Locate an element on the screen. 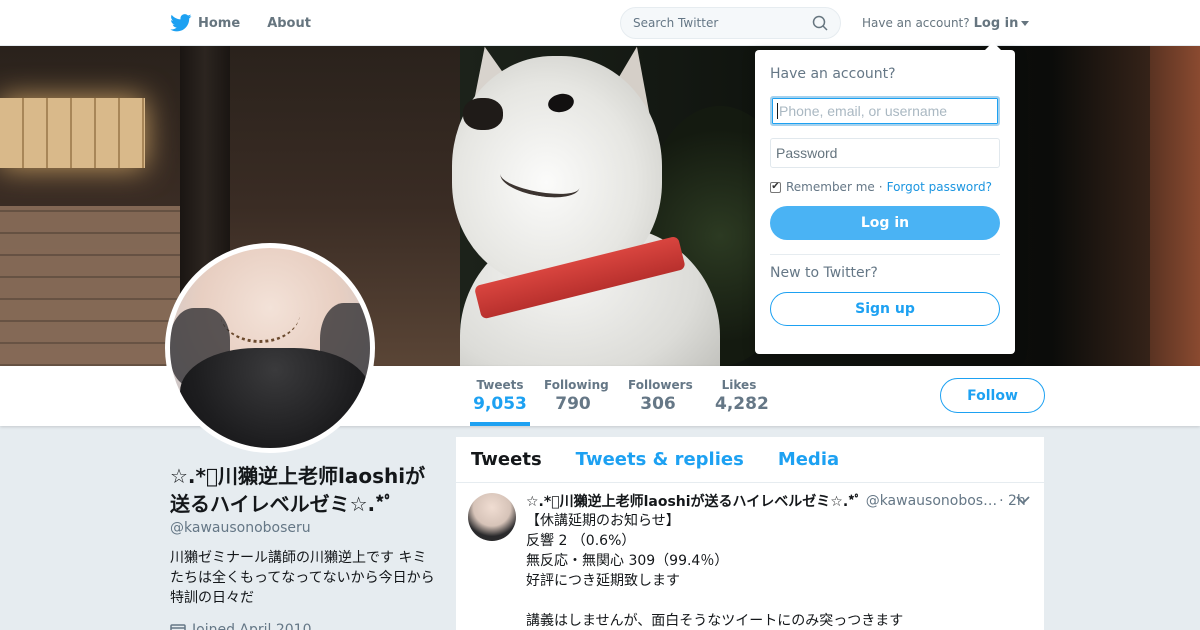  stat-value: 4,282 is located at coordinates (742, 404).